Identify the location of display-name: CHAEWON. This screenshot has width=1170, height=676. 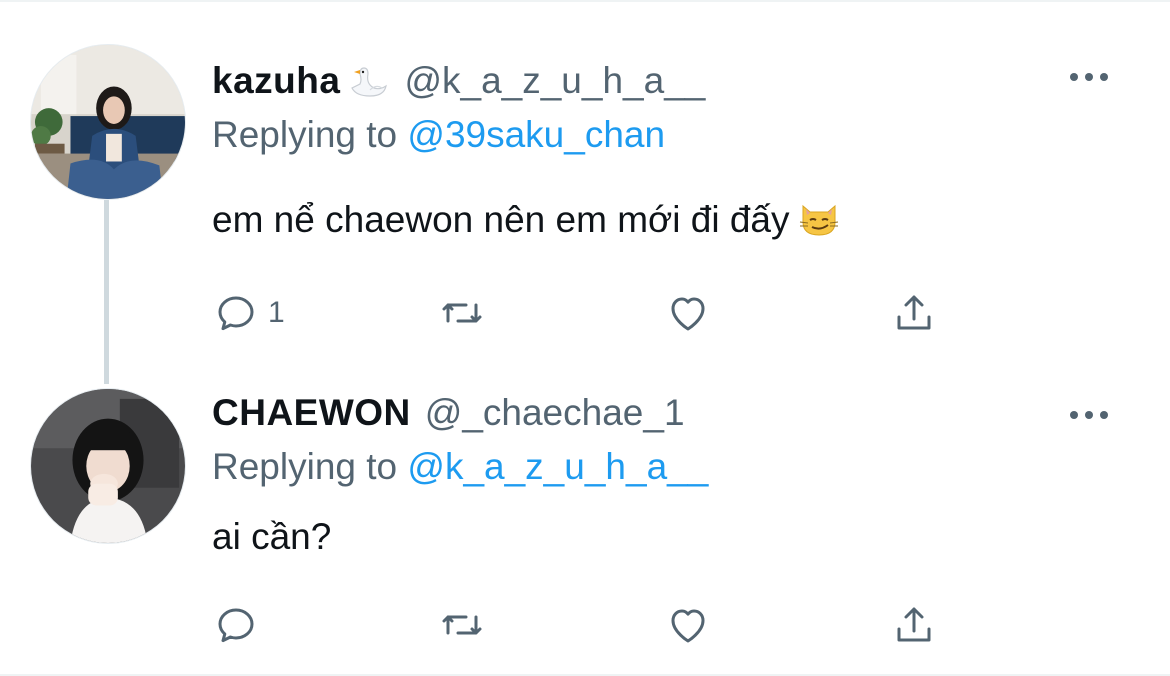
(311, 412).